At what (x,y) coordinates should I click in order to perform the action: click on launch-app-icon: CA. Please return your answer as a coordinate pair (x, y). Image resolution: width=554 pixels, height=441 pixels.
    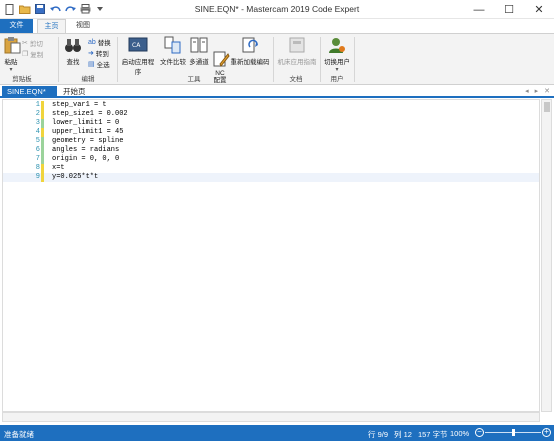
    Looking at the image, I should click on (138, 45).